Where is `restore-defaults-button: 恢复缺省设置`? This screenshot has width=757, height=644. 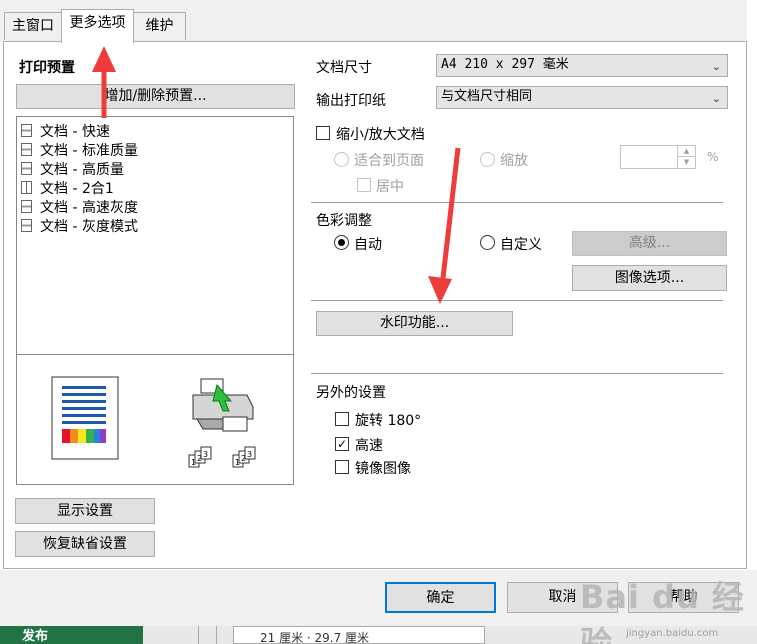 restore-defaults-button: 恢复缺省设置 is located at coordinates (85, 544).